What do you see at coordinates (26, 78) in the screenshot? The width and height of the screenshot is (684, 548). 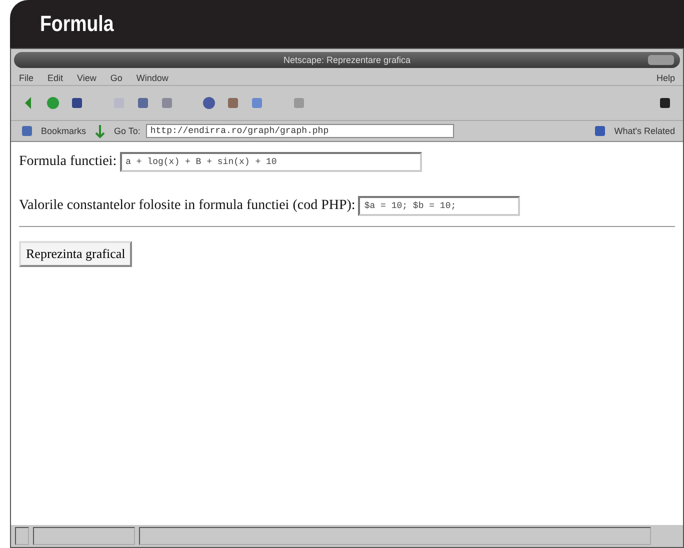 I see `menu-item: File` at bounding box center [26, 78].